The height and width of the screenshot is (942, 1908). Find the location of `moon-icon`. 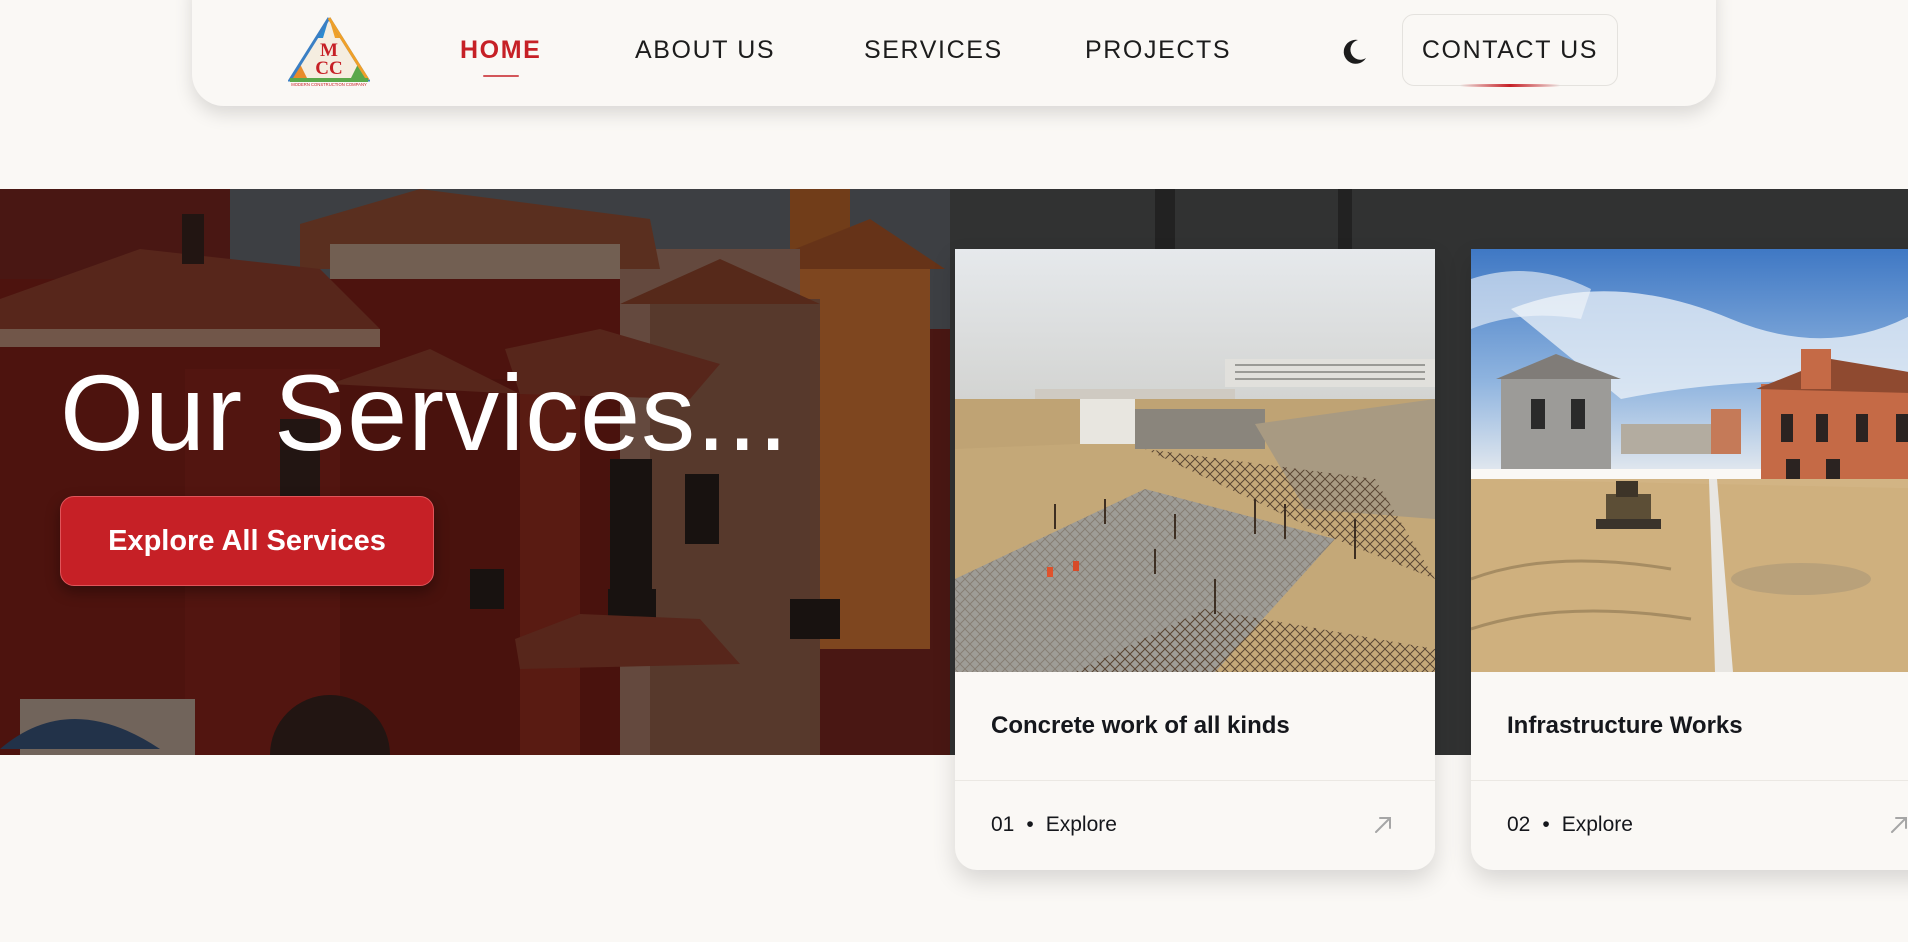

moon-icon is located at coordinates (1354, 51).